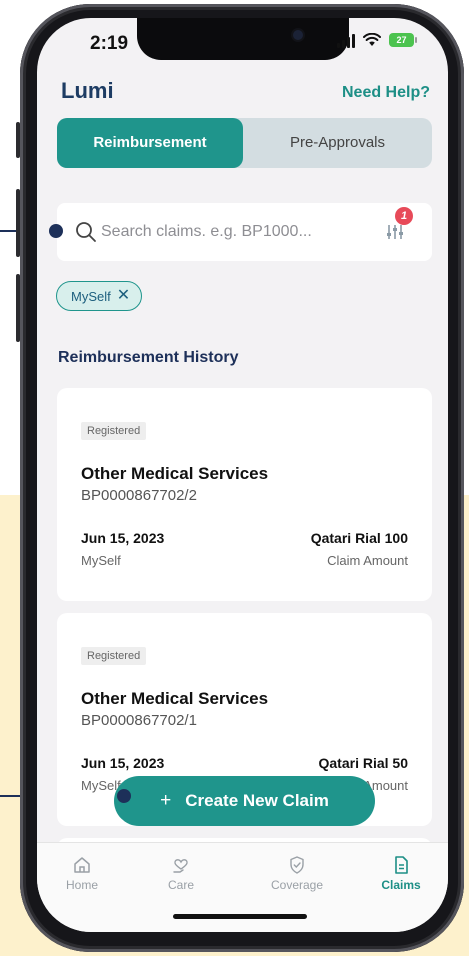  What do you see at coordinates (87, 90) in the screenshot?
I see `app-logo: Lumi` at bounding box center [87, 90].